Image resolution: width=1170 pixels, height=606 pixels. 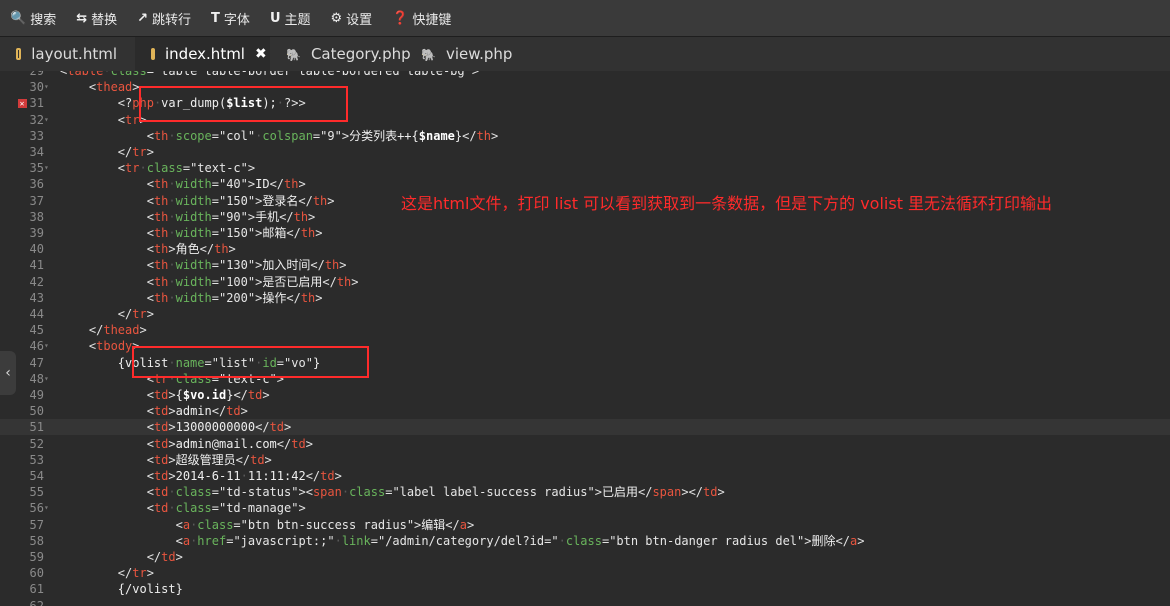 What do you see at coordinates (250, 362) in the screenshot?
I see `highlight-box-volist` at bounding box center [250, 362].